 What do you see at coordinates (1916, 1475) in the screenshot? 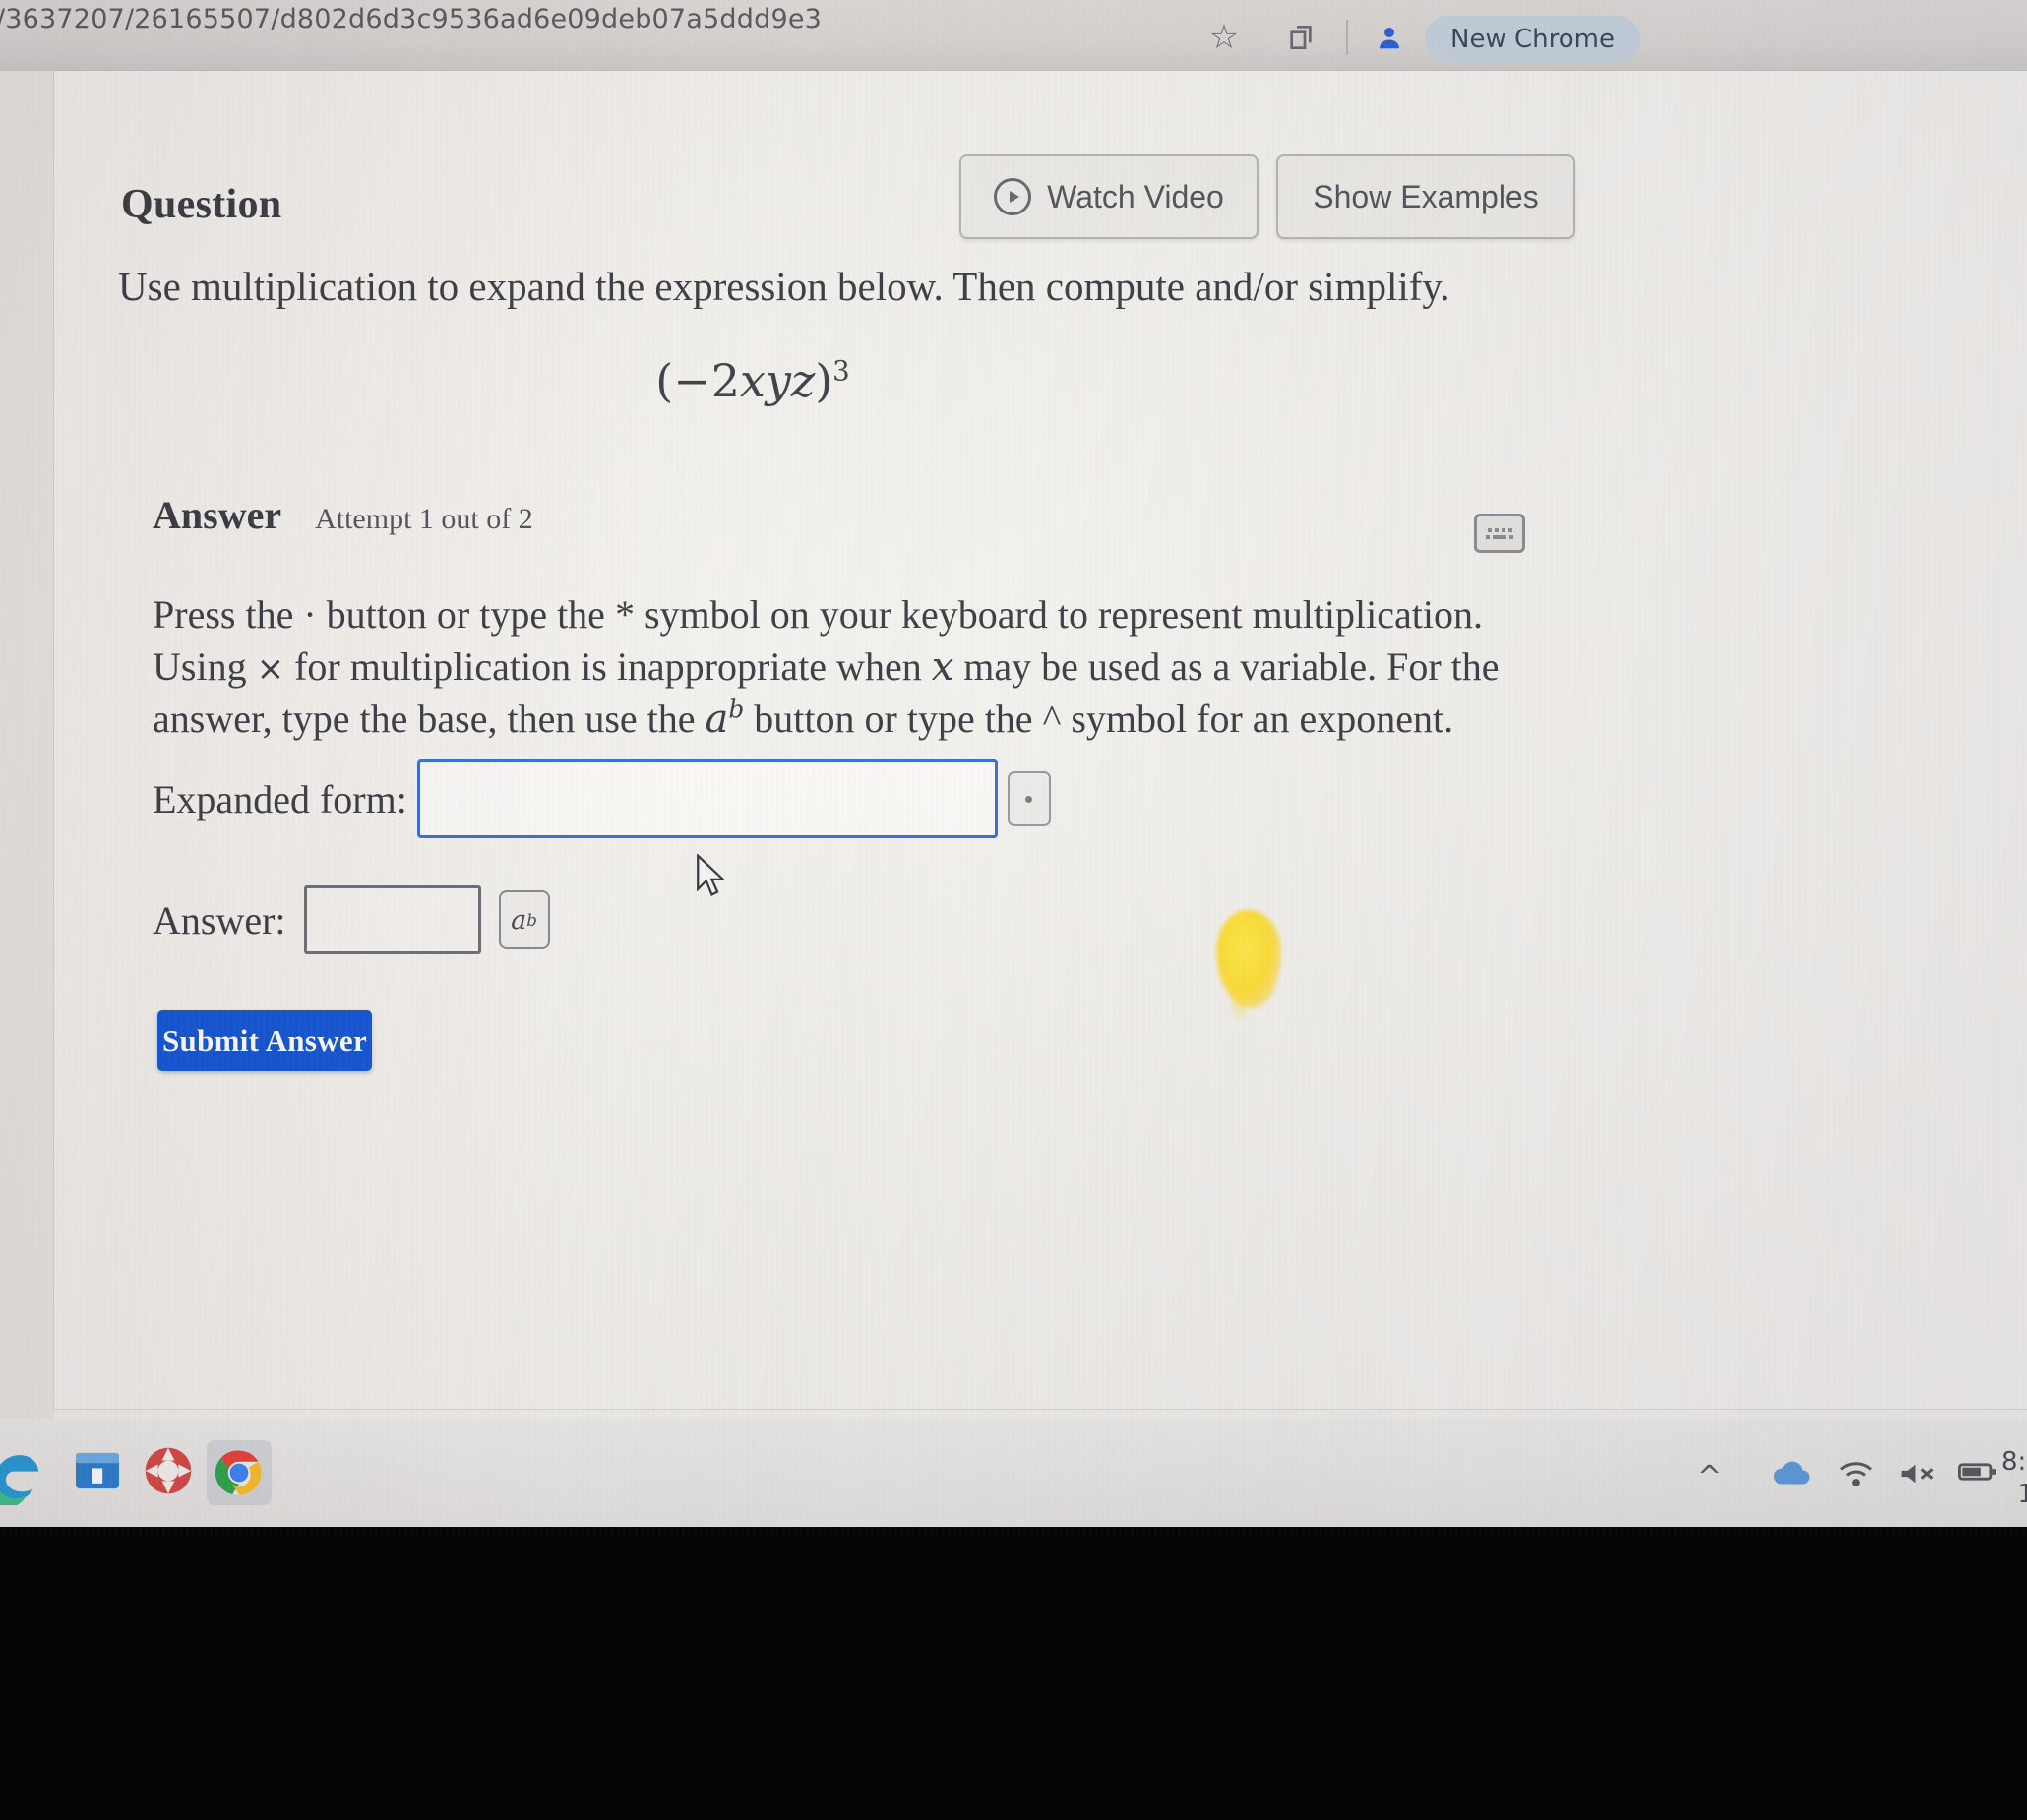
I see `volume-muted-icon` at bounding box center [1916, 1475].